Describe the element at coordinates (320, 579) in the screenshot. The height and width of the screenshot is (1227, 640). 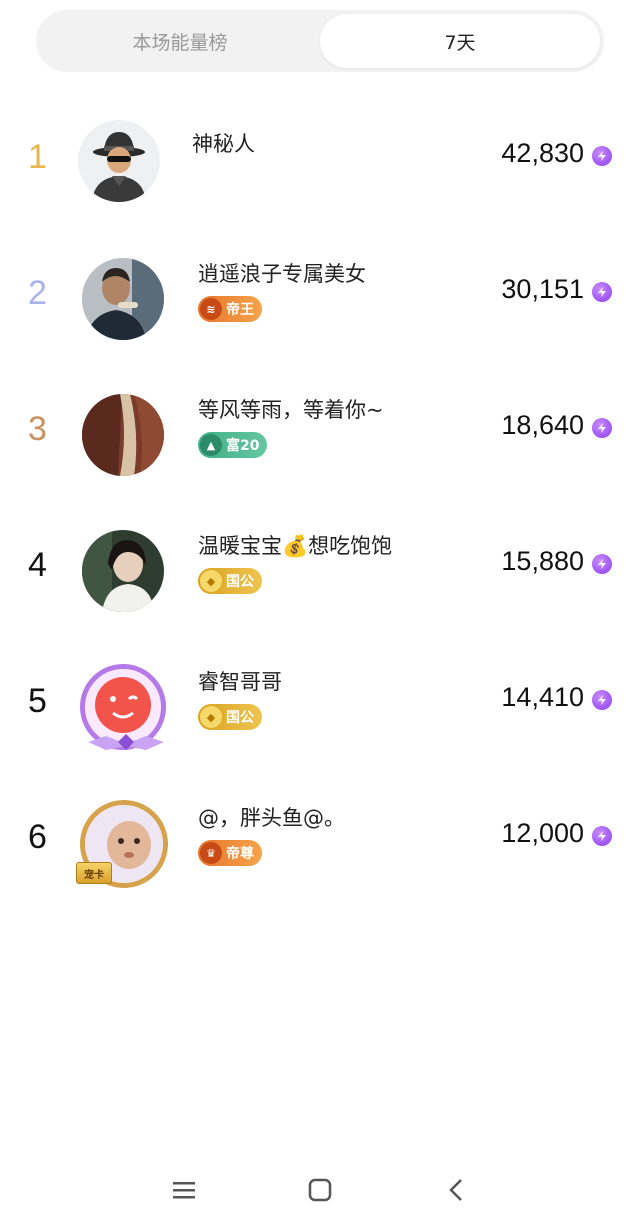
I see `list-item: 4 温暖宝宝💰想吃饱饱 ◆ 国公 15,880` at that location.